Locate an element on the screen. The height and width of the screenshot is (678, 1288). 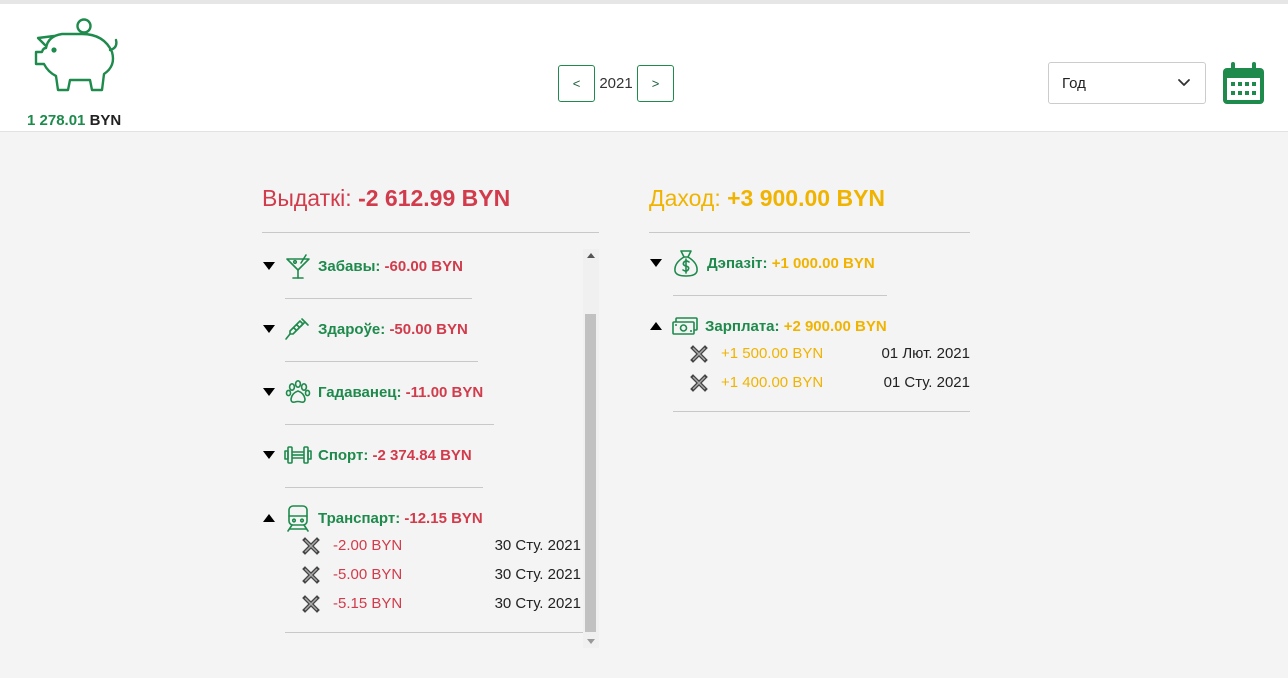
scrollbar-thumb is located at coordinates (590, 473).